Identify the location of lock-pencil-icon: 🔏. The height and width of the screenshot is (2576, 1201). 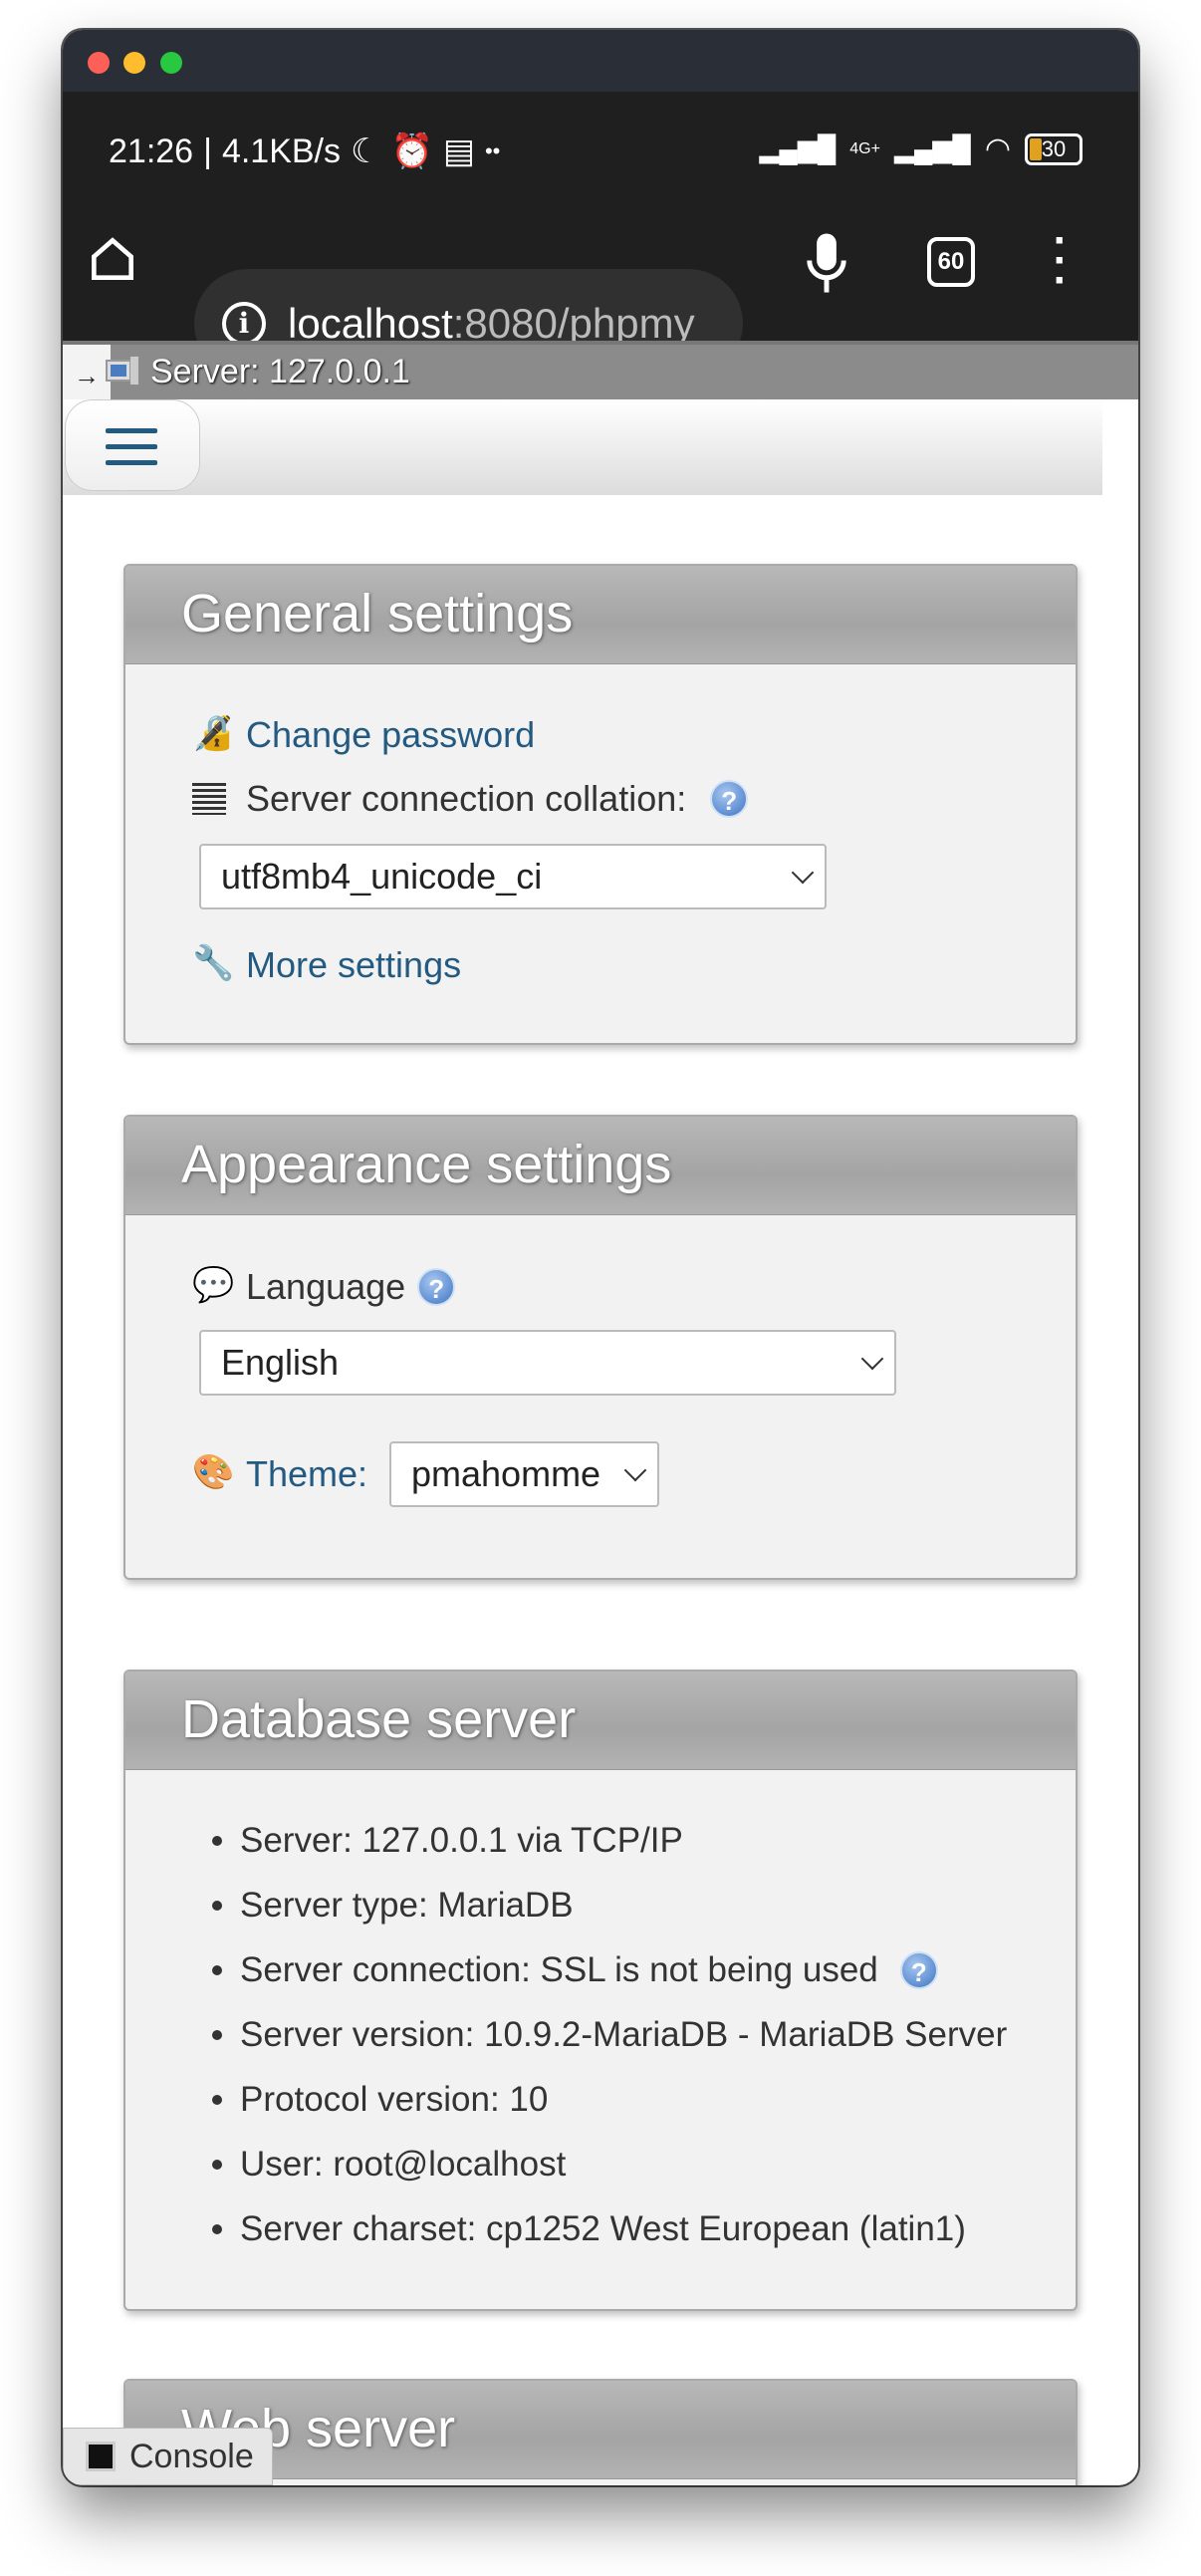
(213, 733).